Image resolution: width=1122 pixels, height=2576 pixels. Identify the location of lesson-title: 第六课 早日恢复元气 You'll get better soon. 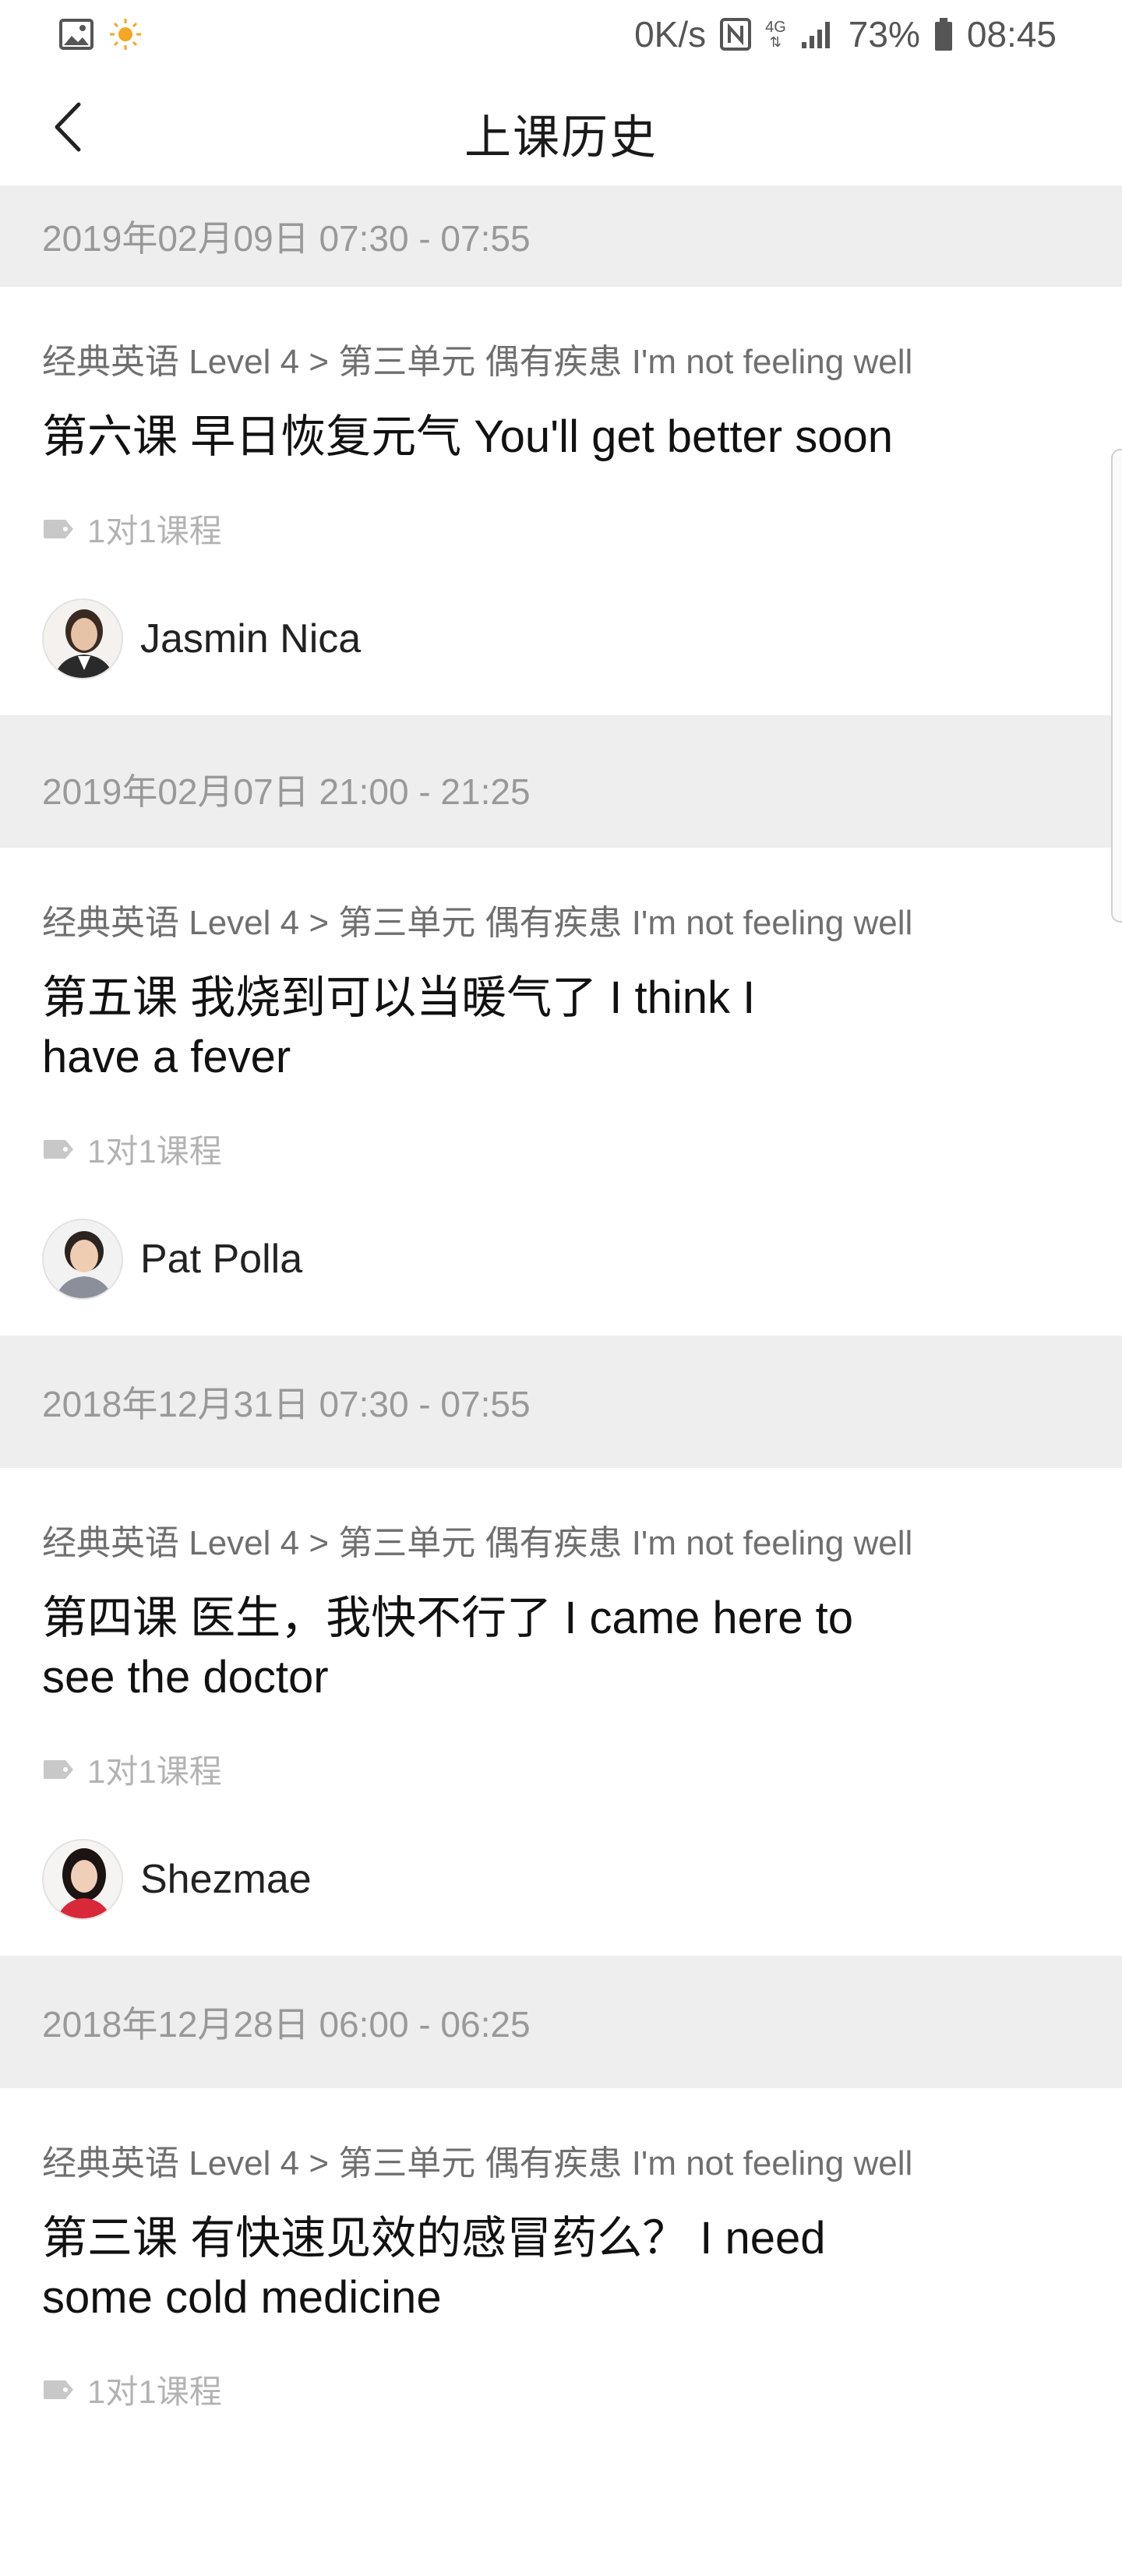
(509, 437).